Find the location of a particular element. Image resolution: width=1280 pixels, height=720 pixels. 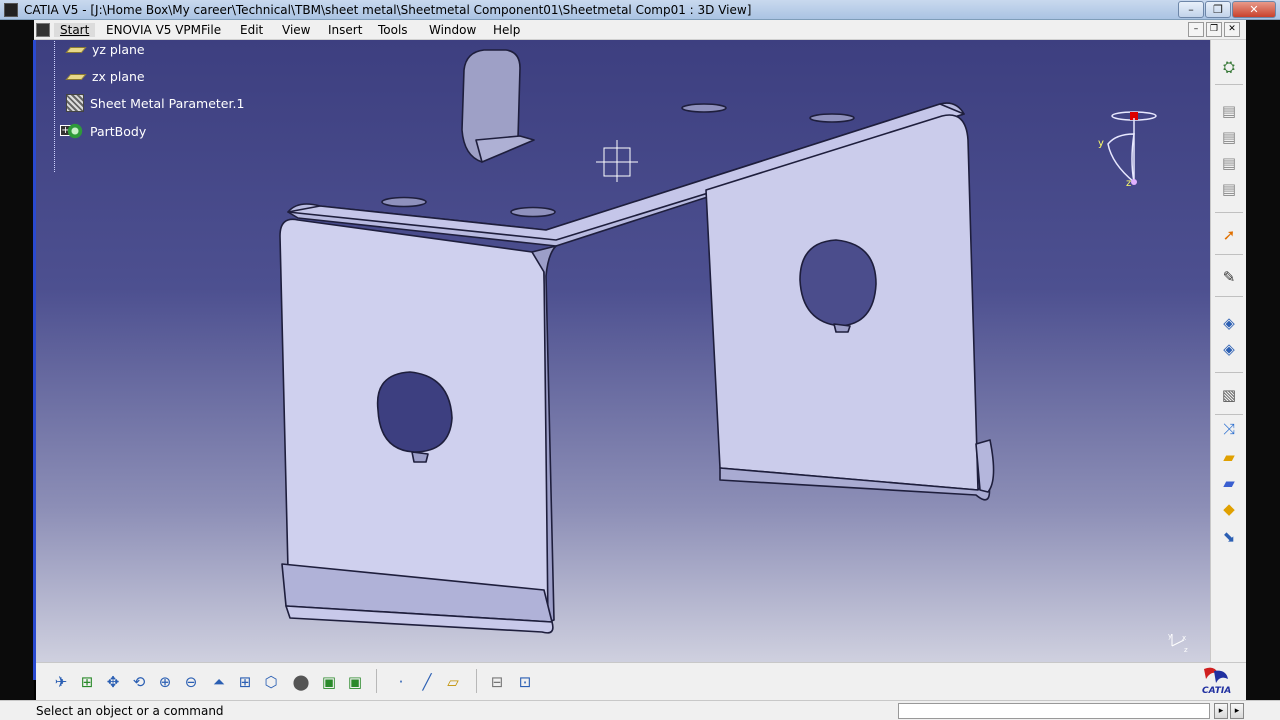

doc-minimize-button: – is located at coordinates (1196, 29).